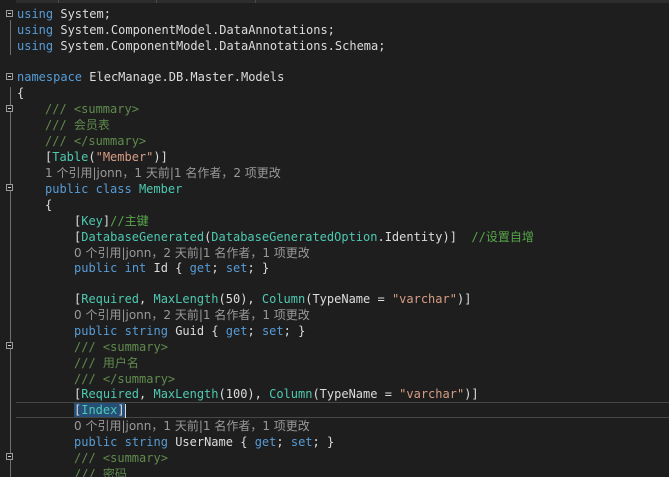  I want to click on line-comment: //主键, so click(129, 221).